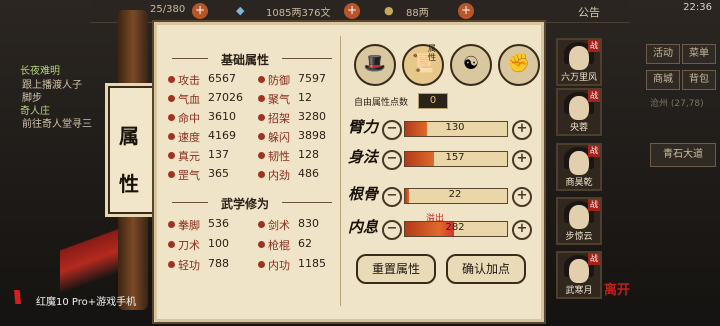  I want to click on martial-label: 枪棍, so click(279, 245).